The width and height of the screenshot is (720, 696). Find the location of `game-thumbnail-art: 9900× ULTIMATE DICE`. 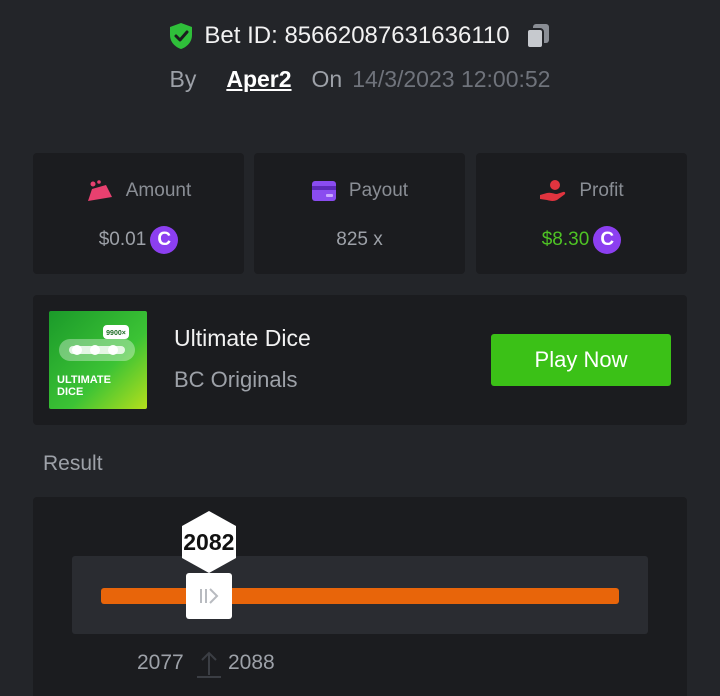

game-thumbnail-art: 9900× ULTIMATE DICE is located at coordinates (96, 361).